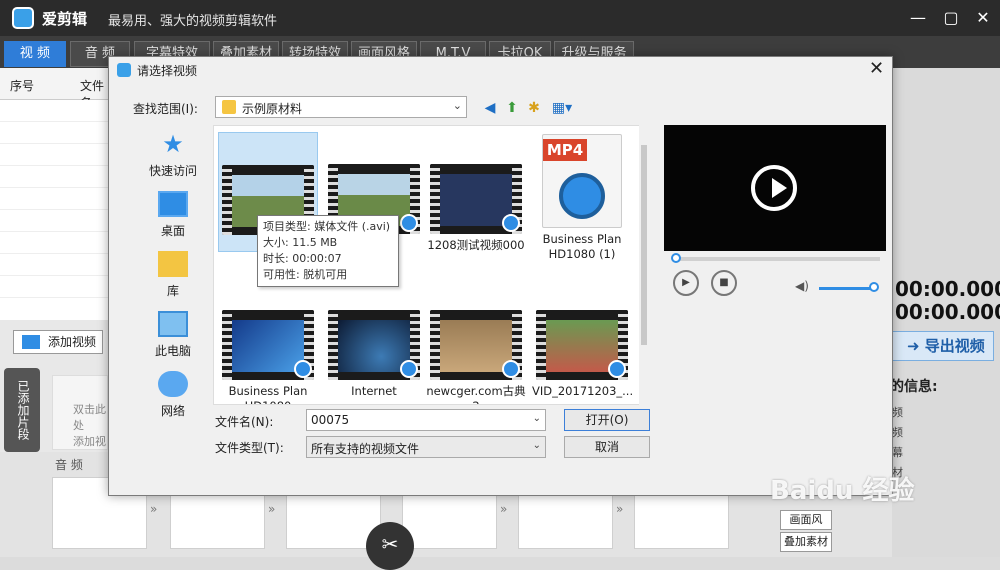  I want to click on place-label: 桌面, so click(172, 231).